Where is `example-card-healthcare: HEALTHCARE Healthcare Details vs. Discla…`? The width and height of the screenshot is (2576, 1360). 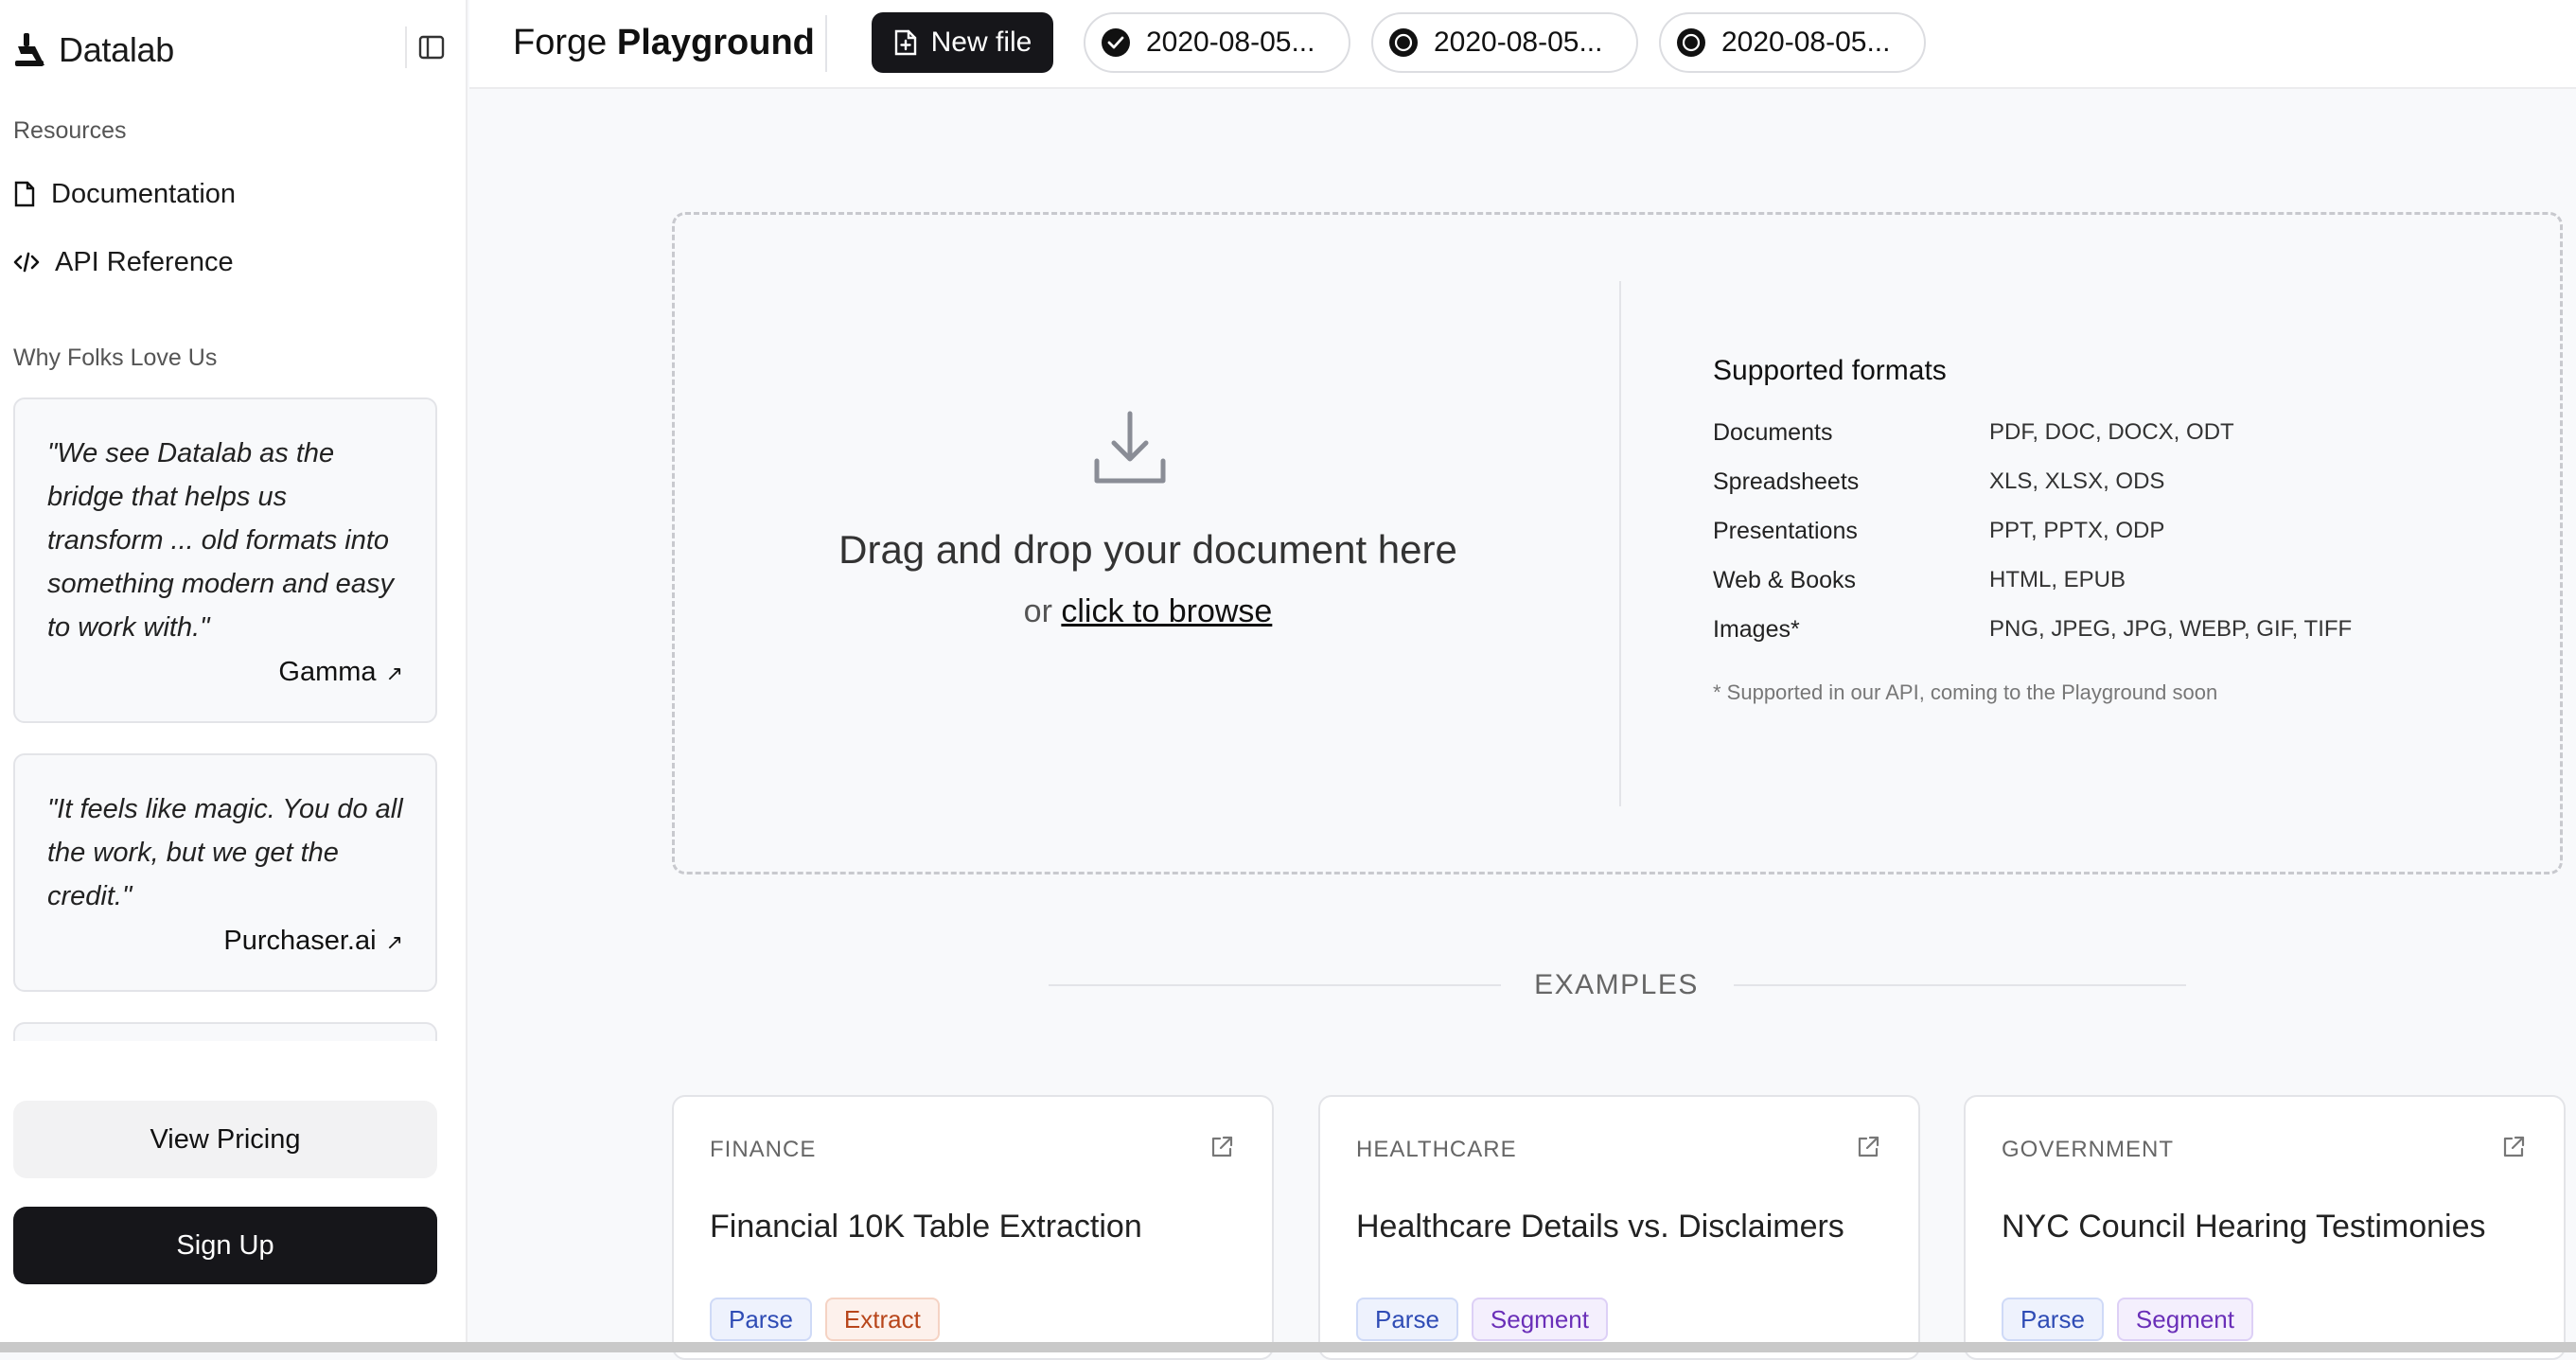
example-card-healthcare: HEALTHCARE Healthcare Details vs. Discla… is located at coordinates (1619, 1227).